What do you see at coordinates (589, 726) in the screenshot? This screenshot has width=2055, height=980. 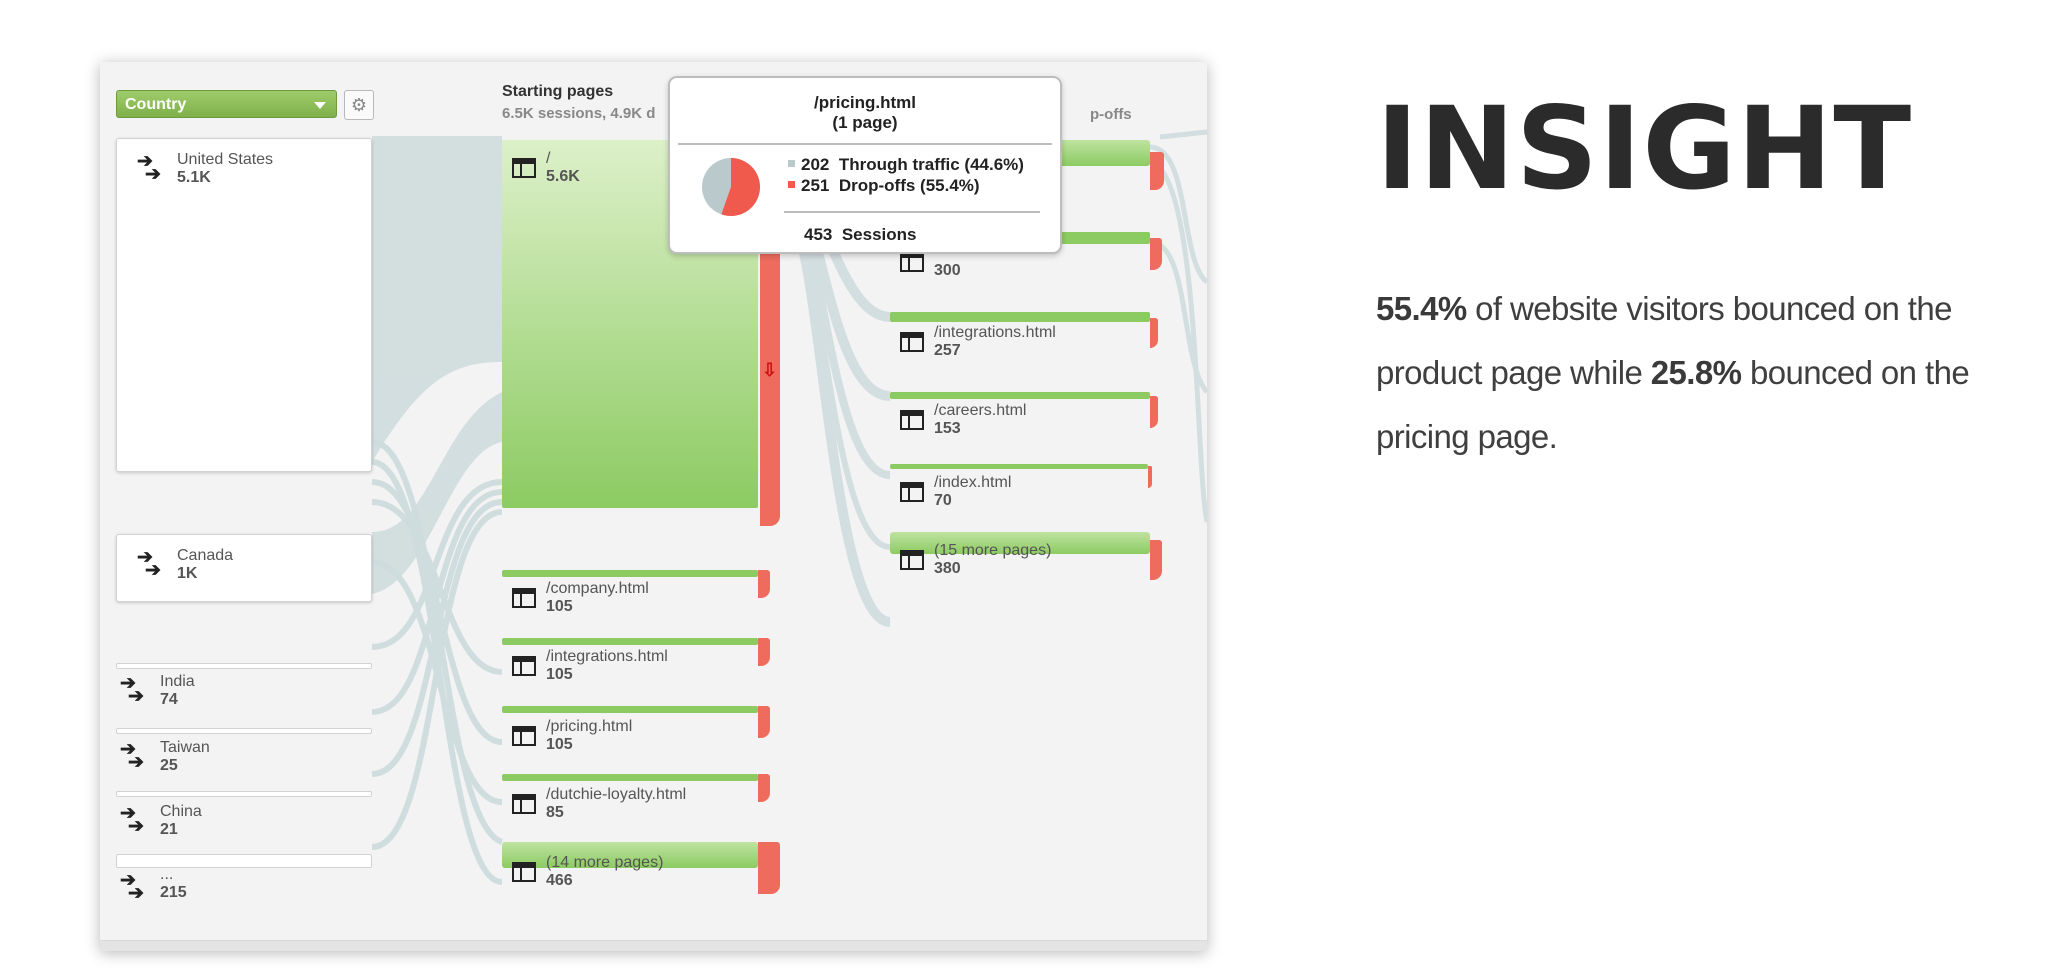 I see `page-name: /pricing.html` at bounding box center [589, 726].